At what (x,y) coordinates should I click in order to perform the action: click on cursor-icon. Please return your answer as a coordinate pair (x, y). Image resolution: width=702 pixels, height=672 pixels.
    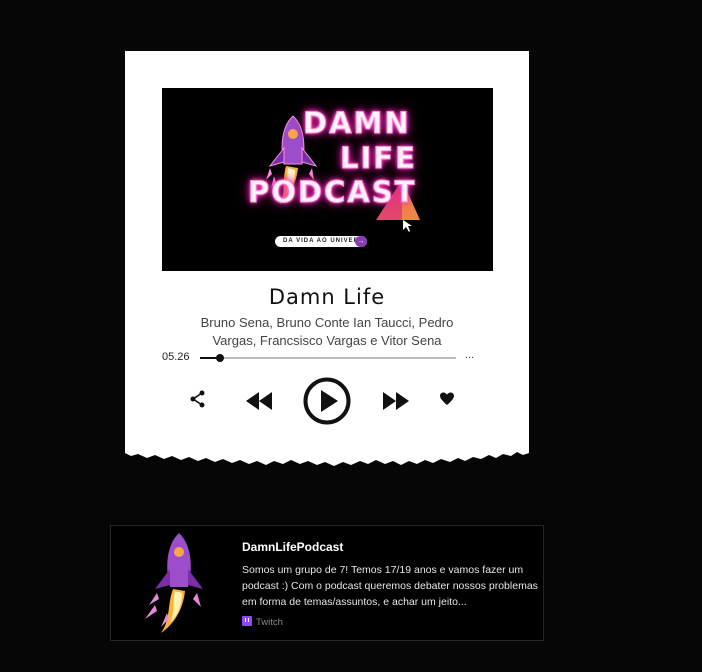
    Looking at the image, I should click on (407, 226).